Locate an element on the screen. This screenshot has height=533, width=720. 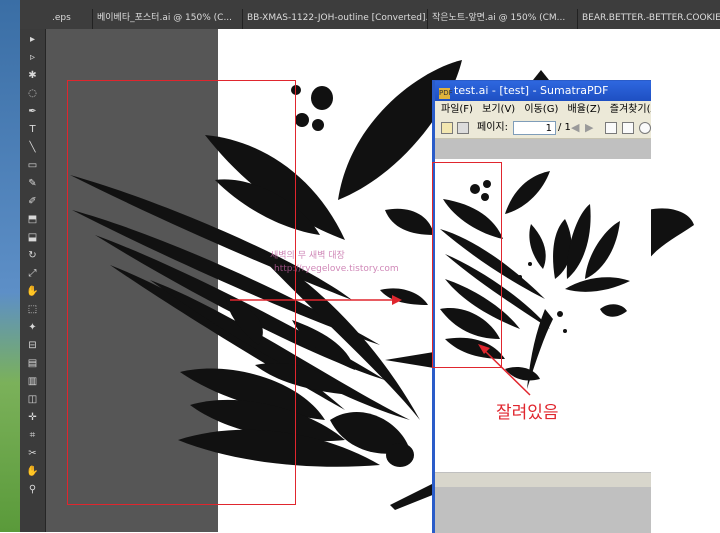
watermark-line1: 새벽의 무 새벽 대장 is located at coordinates (307, 256).